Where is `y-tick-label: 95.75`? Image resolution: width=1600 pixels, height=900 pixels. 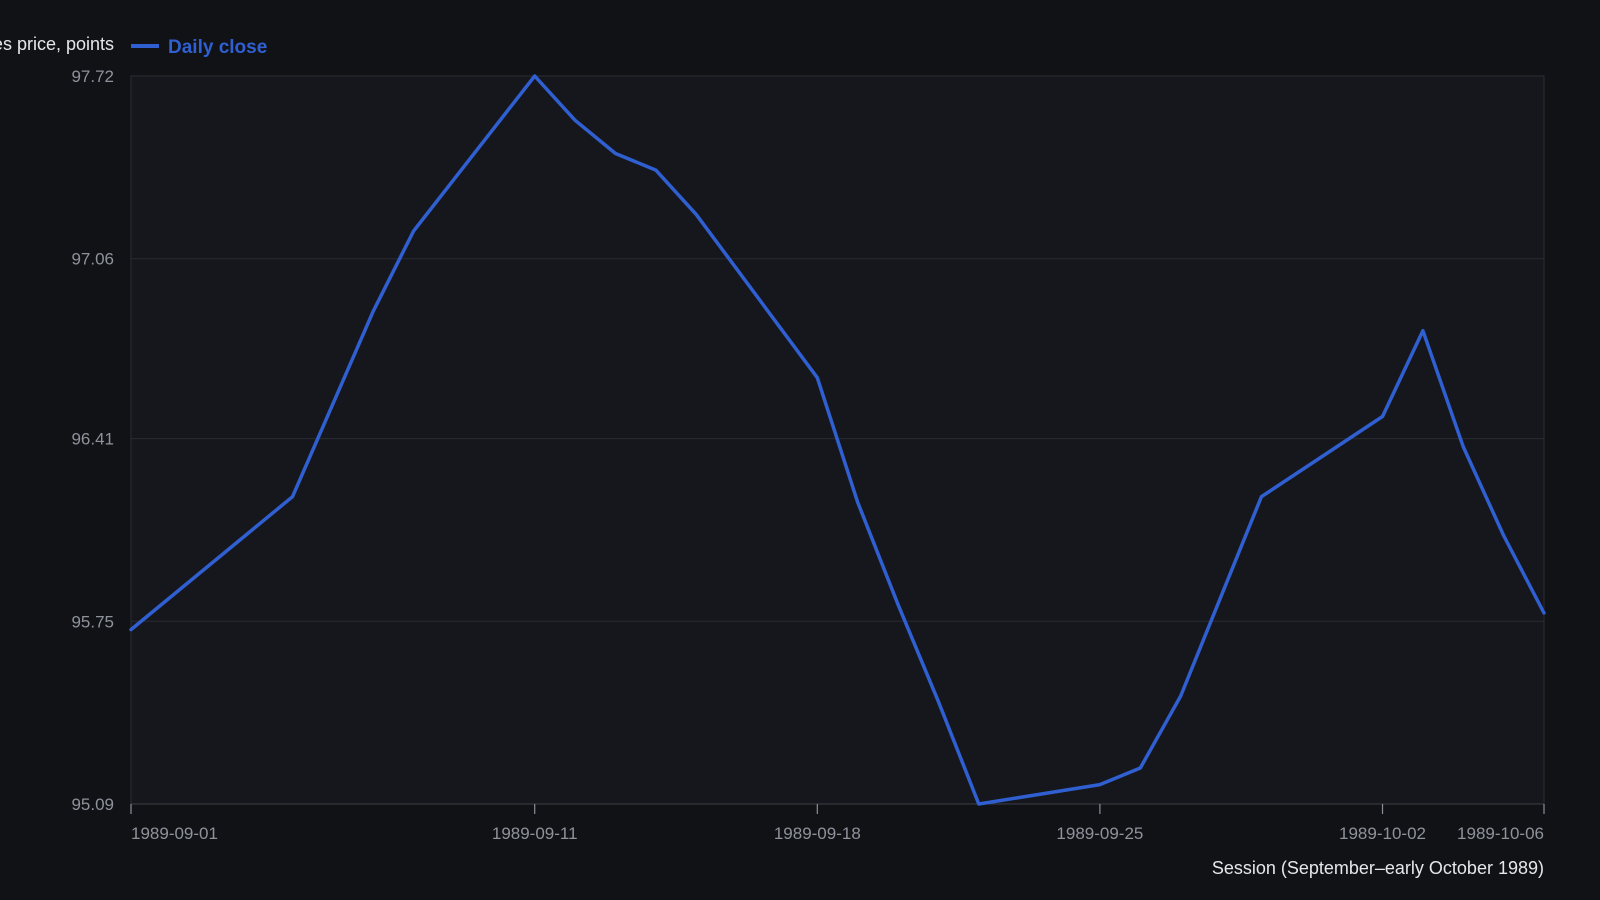 y-tick-label: 95.75 is located at coordinates (92, 621).